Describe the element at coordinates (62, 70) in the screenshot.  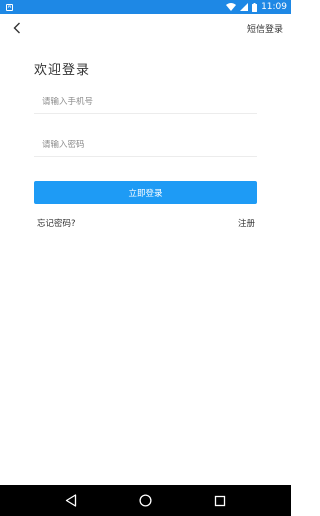
I see `page-title: 欢迎登录` at that location.